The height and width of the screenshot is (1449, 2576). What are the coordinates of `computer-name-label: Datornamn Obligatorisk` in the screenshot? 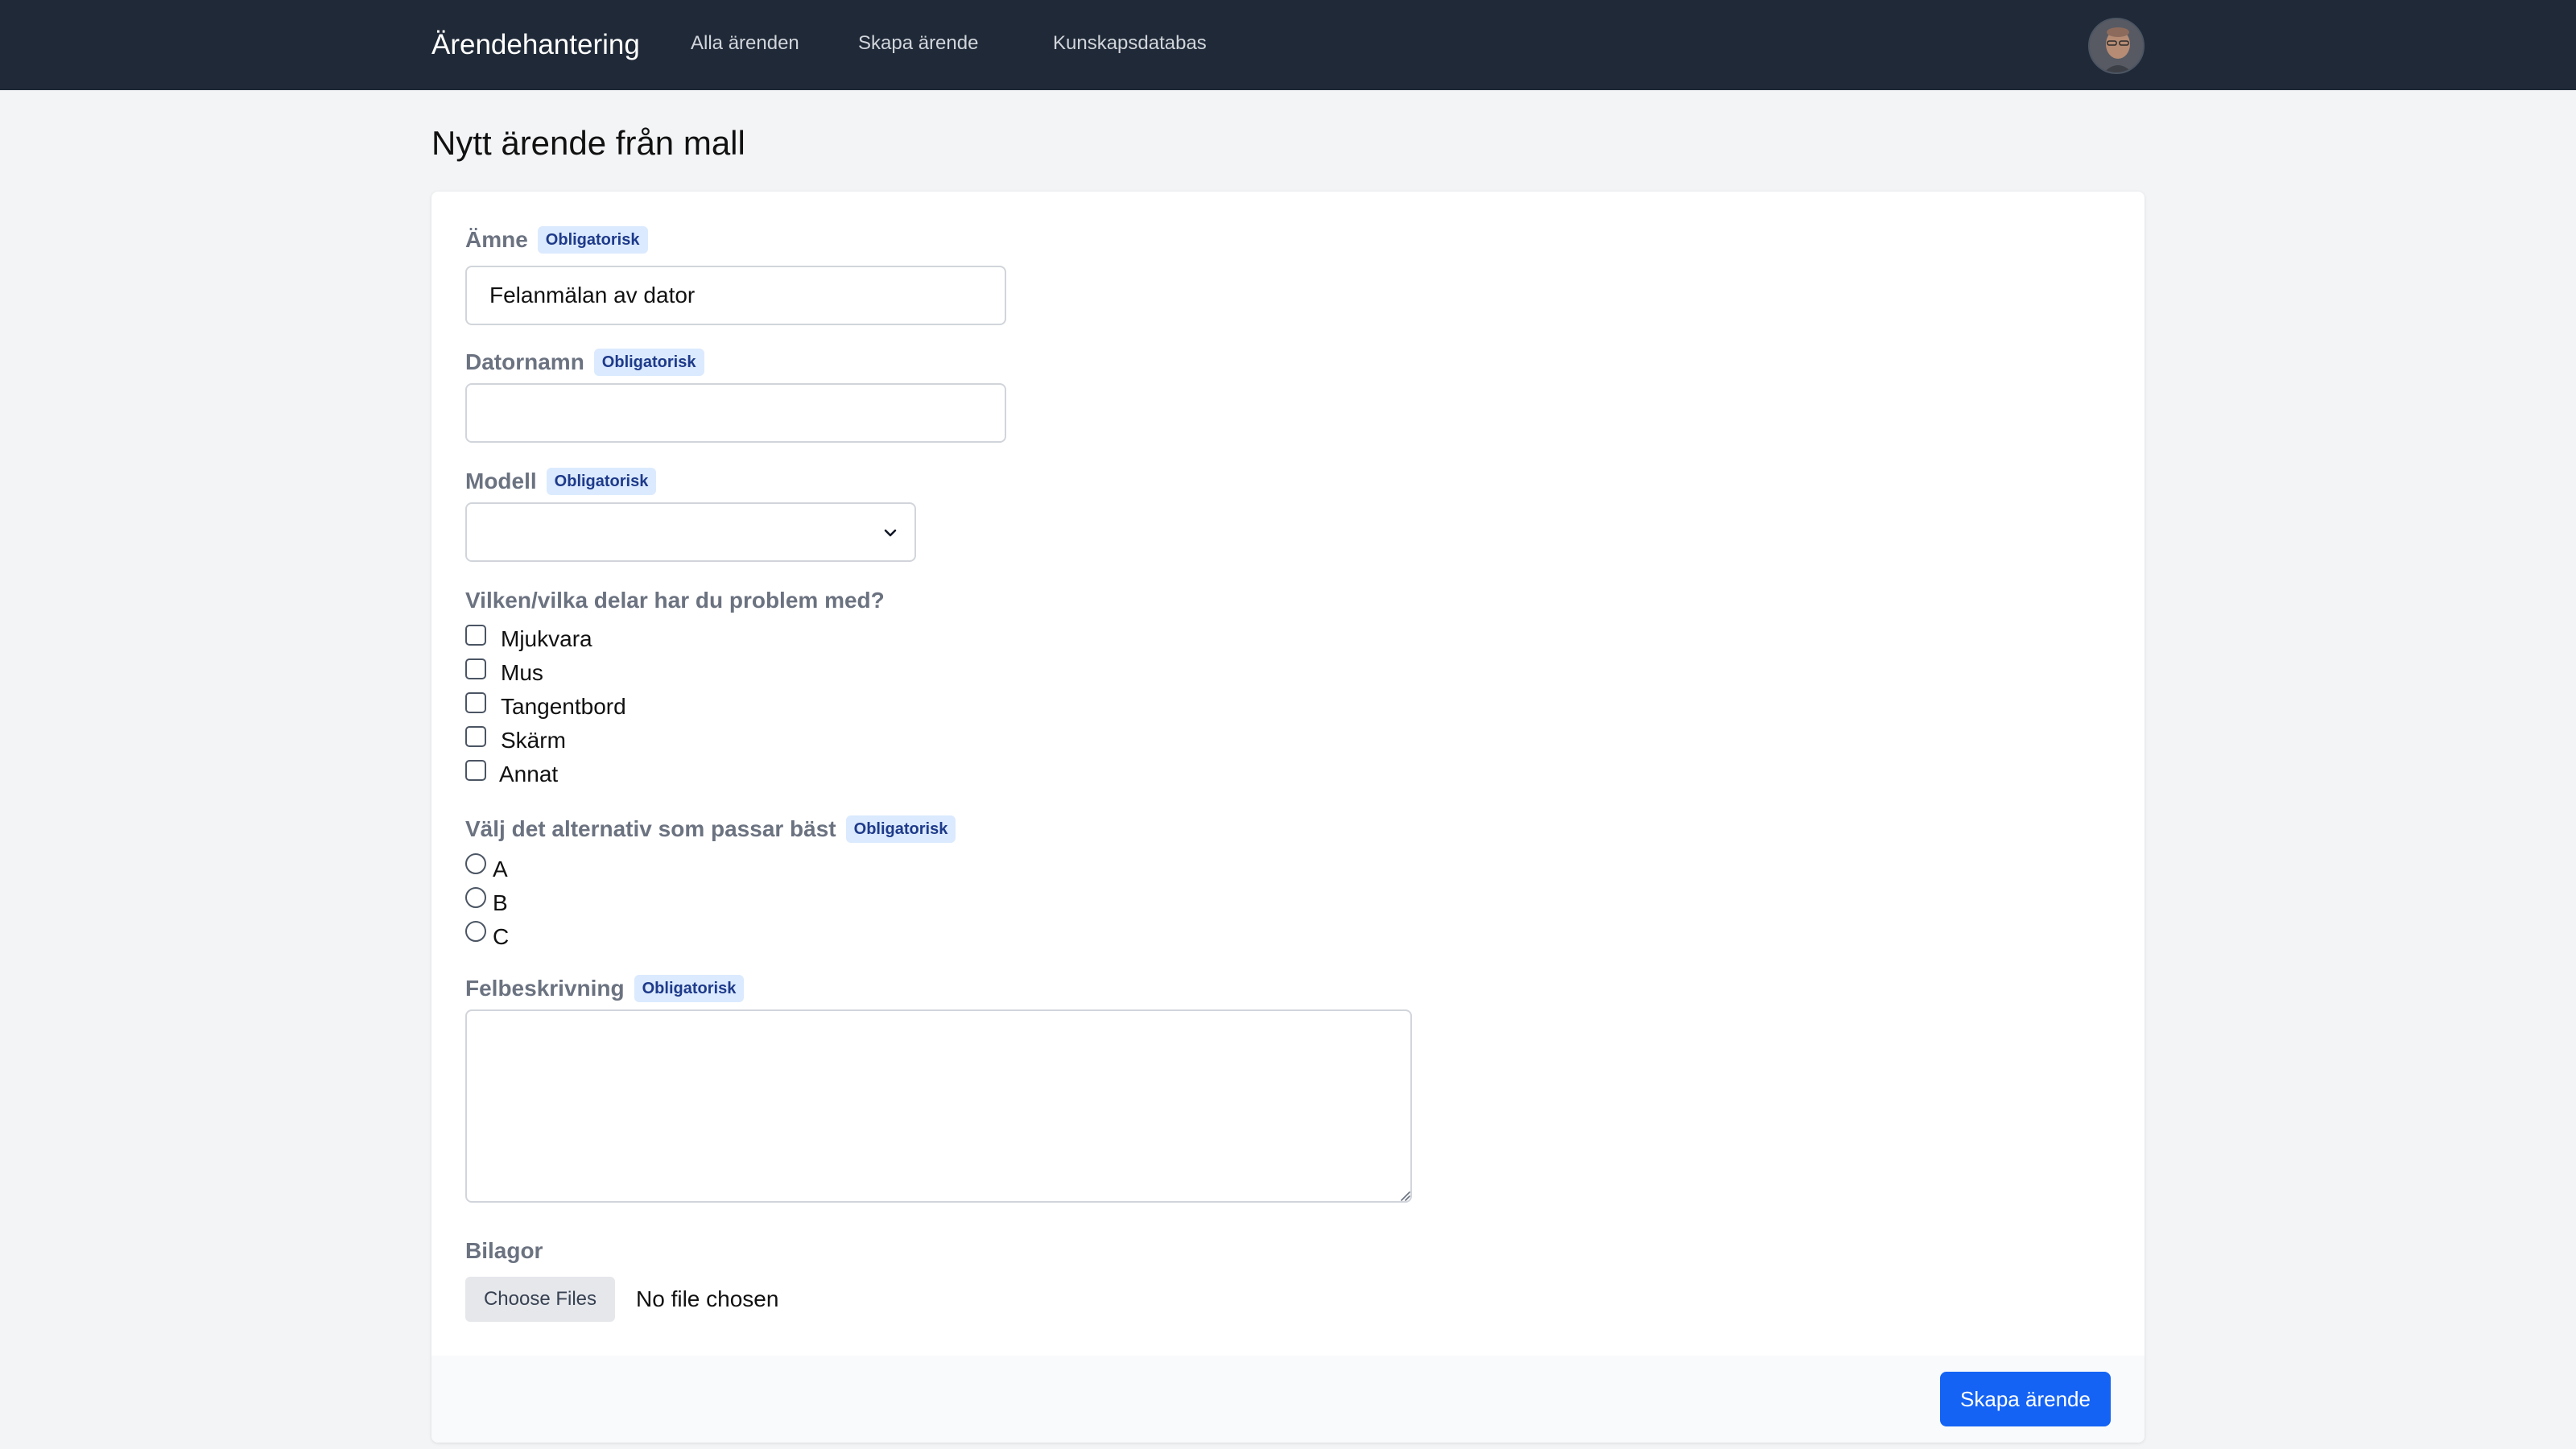 It's located at (584, 362).